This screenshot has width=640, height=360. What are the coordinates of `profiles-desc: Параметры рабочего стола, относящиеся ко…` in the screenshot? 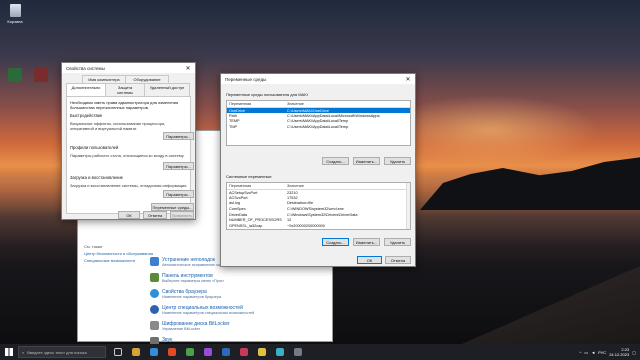 It's located at (127, 155).